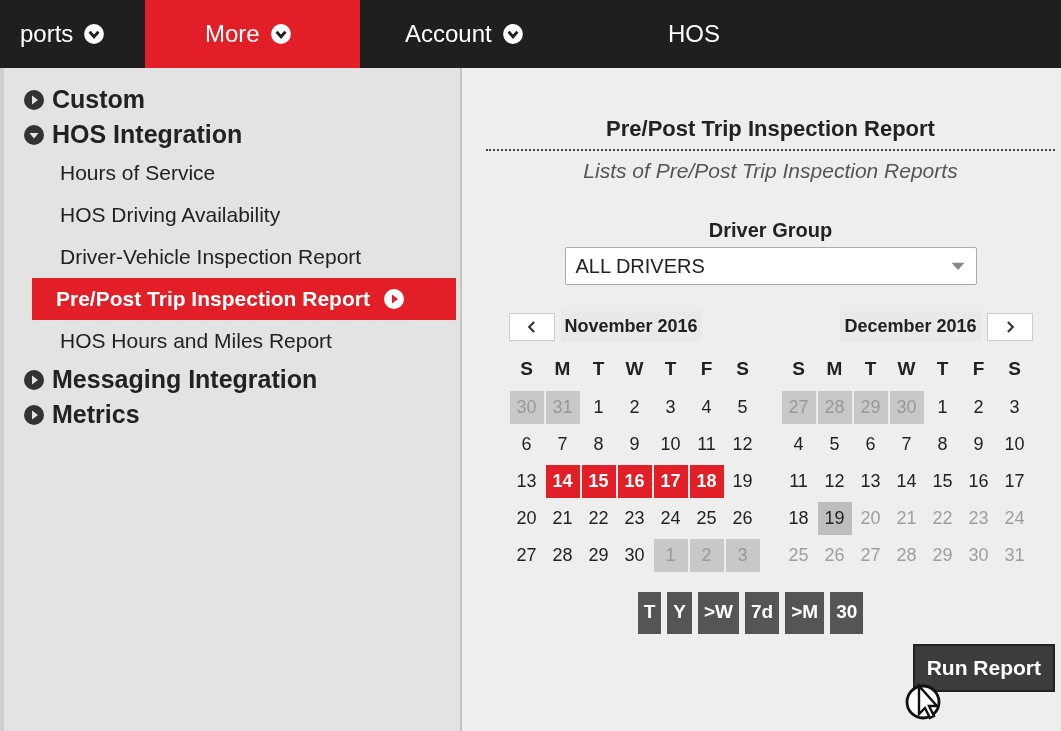  Describe the element at coordinates (491, 34) in the screenshot. I see `nav-tab: Account` at that location.